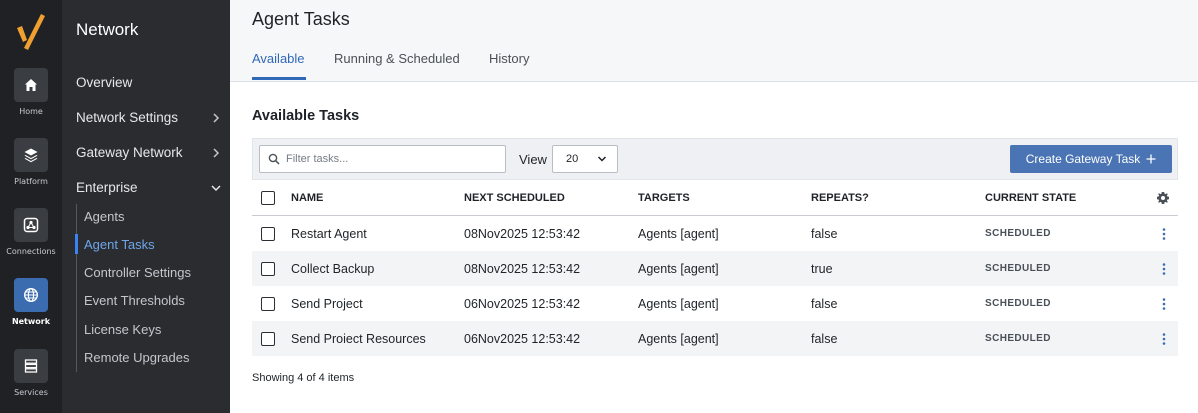 The height and width of the screenshot is (413, 1198). Describe the element at coordinates (391, 159) in the screenshot. I see `filter-input` at that location.